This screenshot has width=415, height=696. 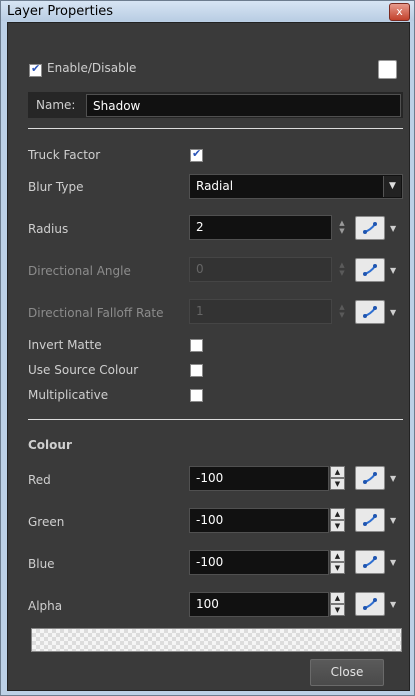 I want to click on window-close-button: x, so click(x=399, y=12).